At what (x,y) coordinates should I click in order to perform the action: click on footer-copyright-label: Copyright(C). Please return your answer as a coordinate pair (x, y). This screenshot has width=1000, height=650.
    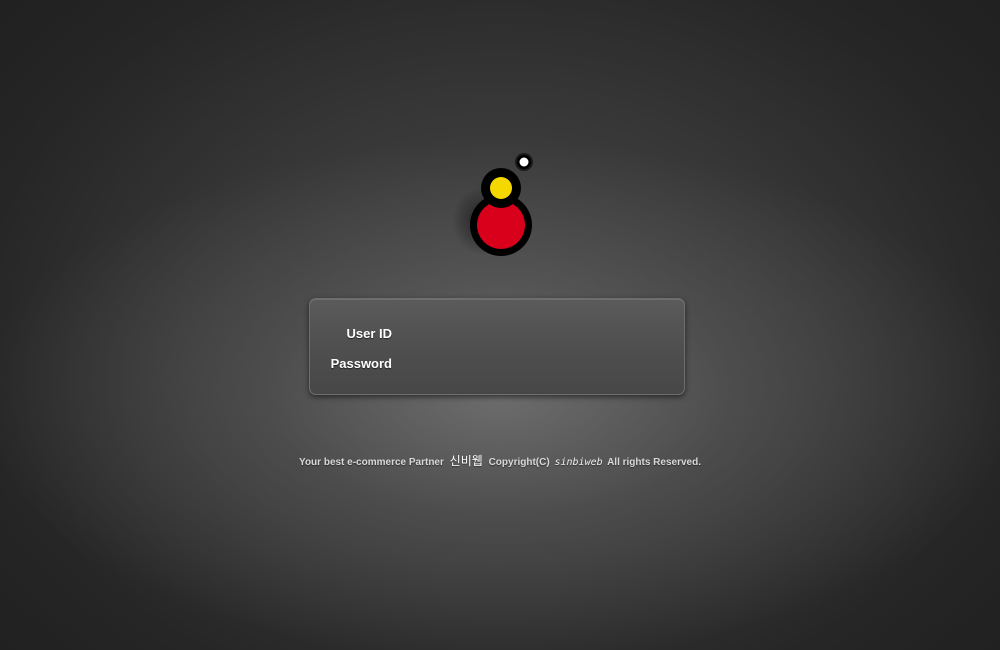
    Looking at the image, I should click on (519, 462).